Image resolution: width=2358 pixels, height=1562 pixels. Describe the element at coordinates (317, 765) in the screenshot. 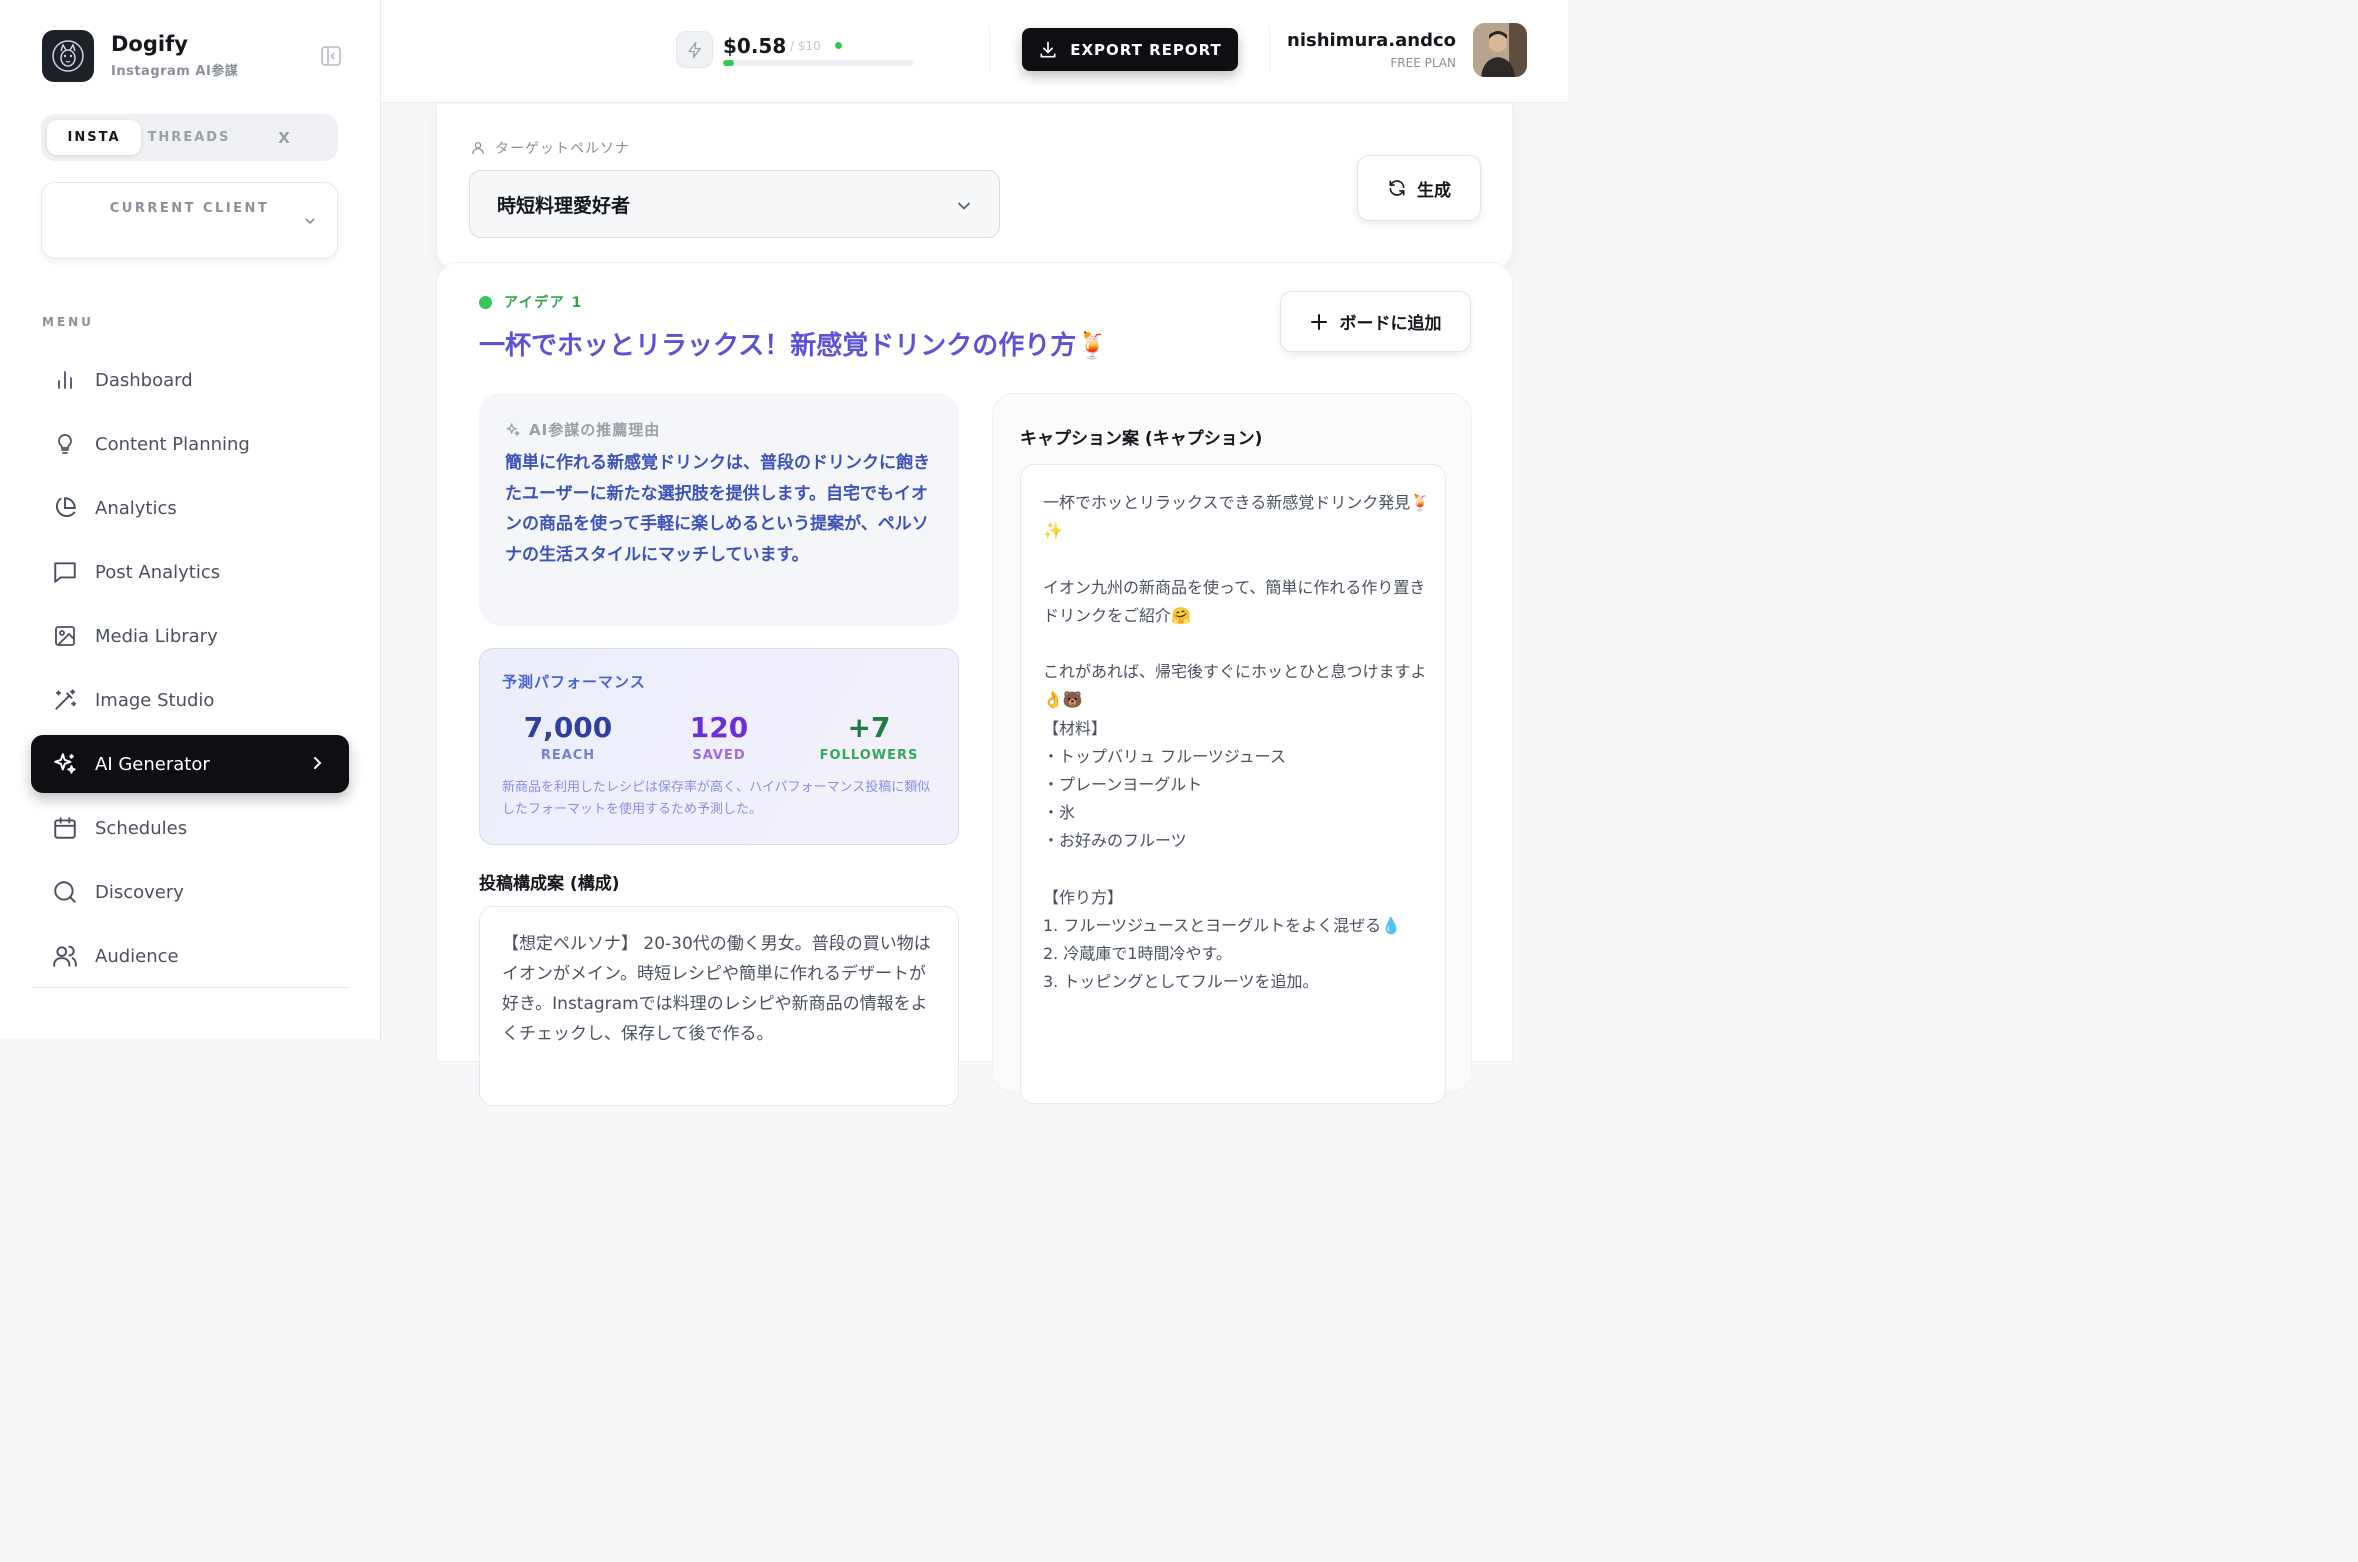

I see `chevron-right-icon` at that location.